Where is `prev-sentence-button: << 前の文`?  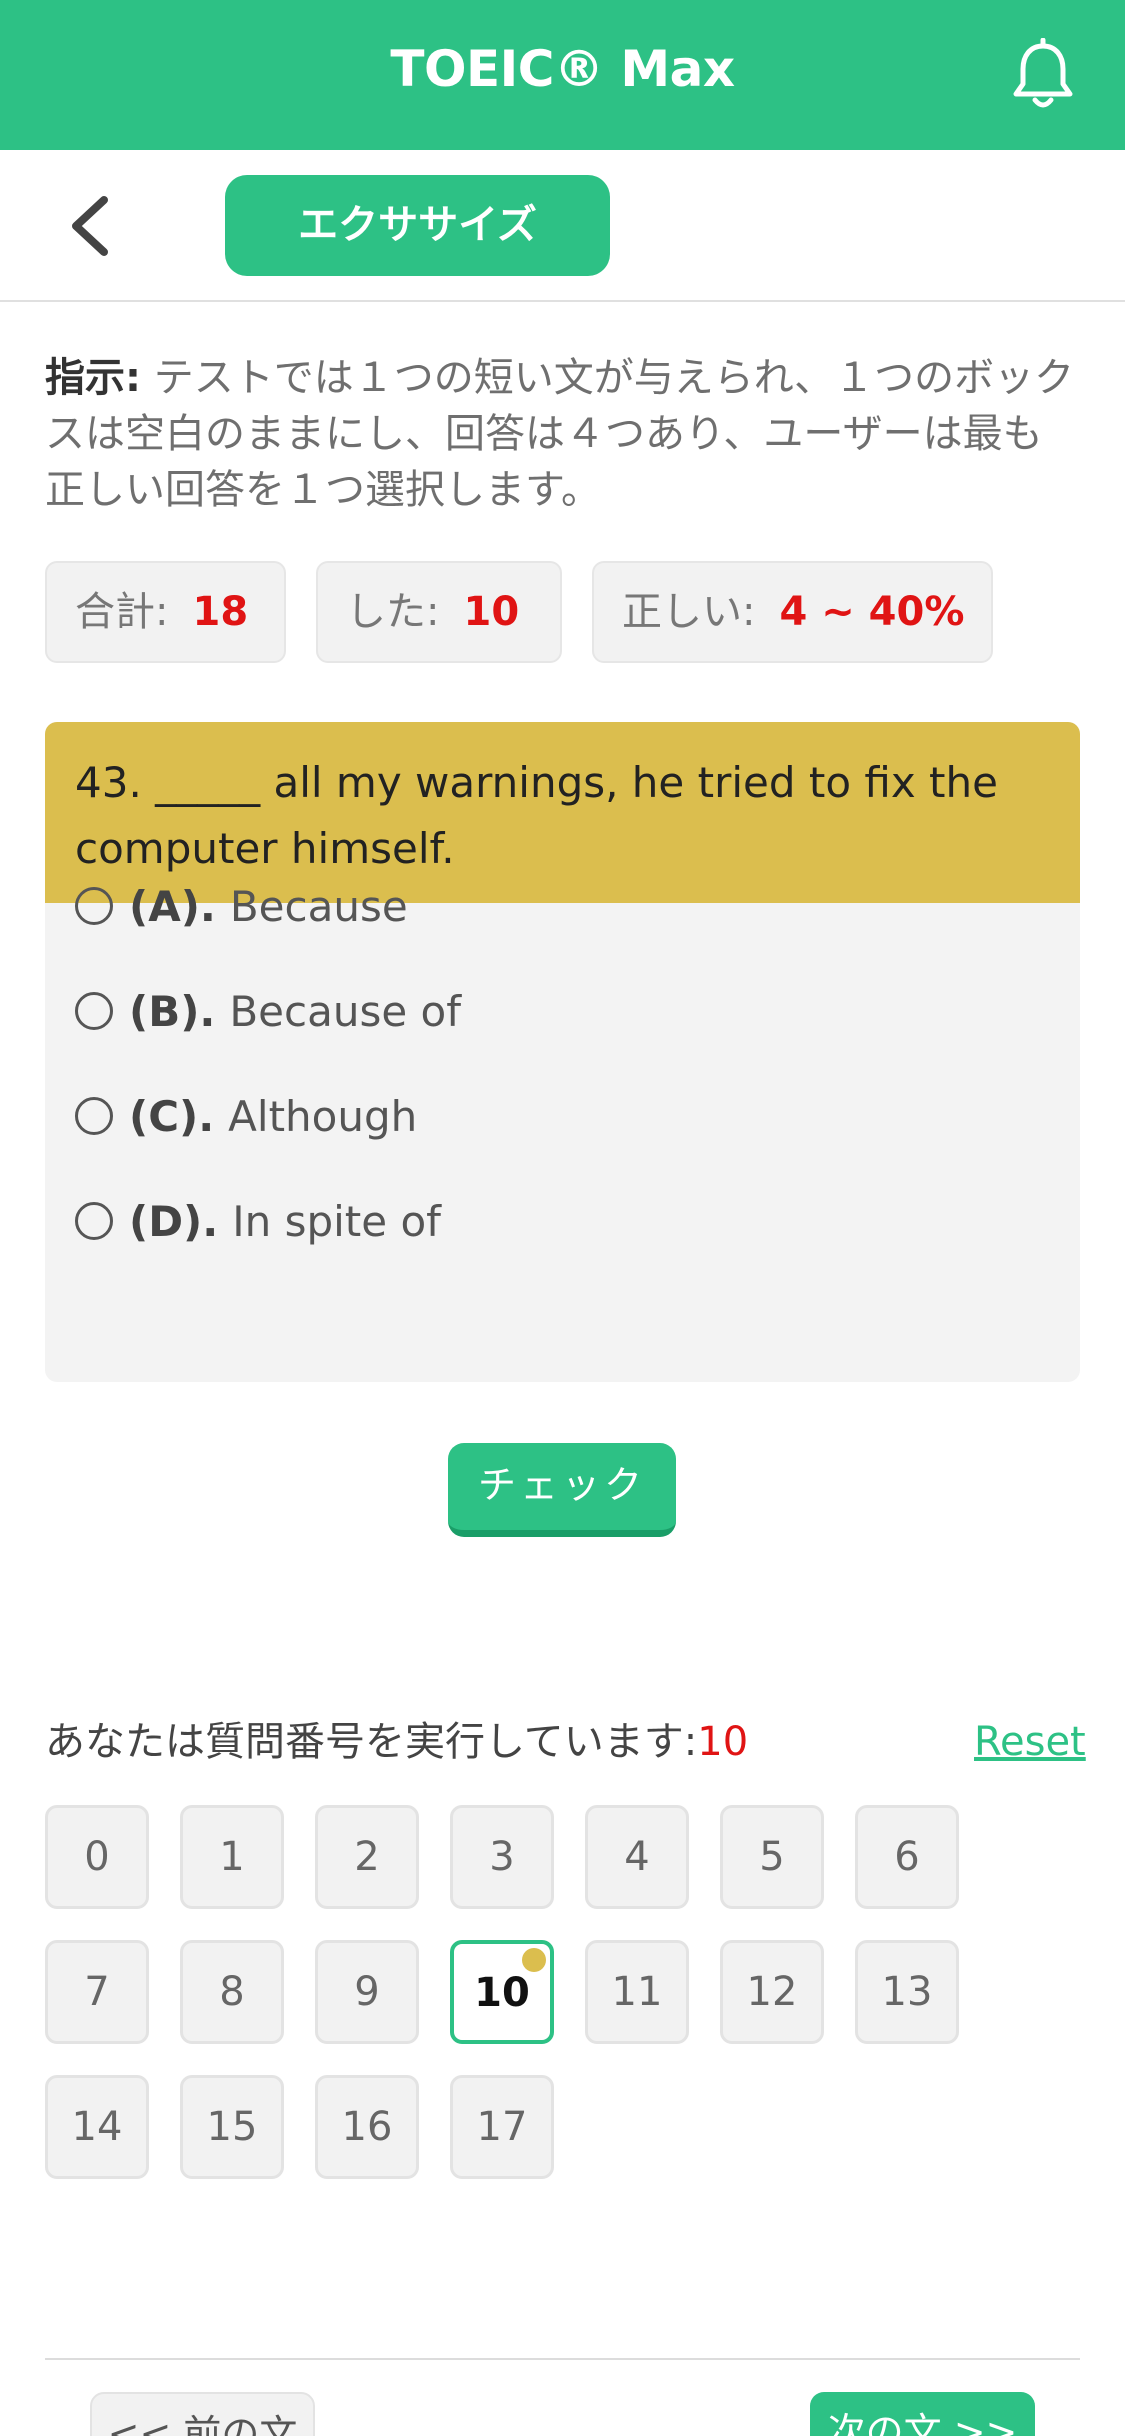
prev-sentence-button: << 前の文 is located at coordinates (202, 2414).